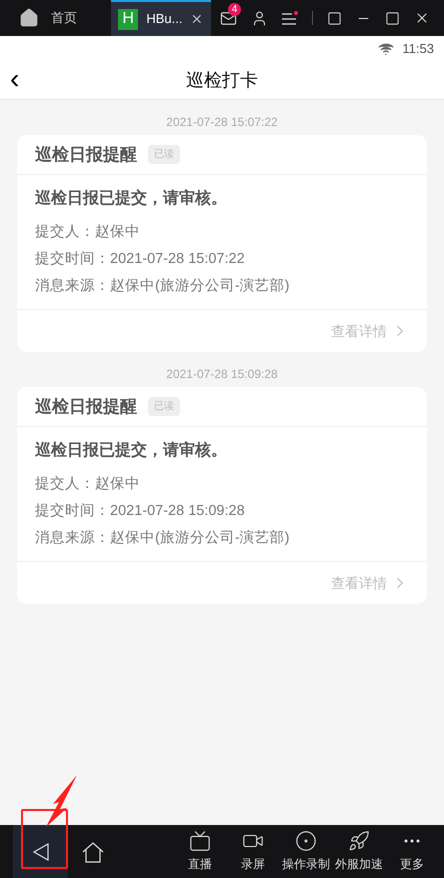  What do you see at coordinates (222, 122) in the screenshot?
I see `message-timestamp: 2021-07-28 15:07:22` at bounding box center [222, 122].